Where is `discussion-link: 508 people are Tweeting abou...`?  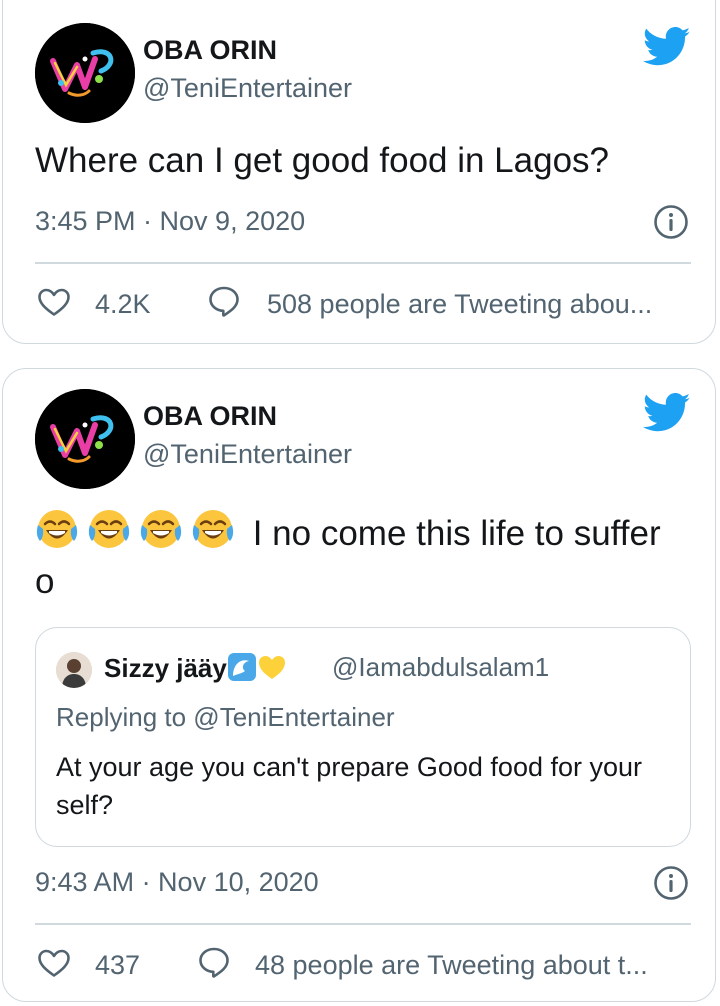
discussion-link: 508 people are Tweeting abou... is located at coordinates (477, 304).